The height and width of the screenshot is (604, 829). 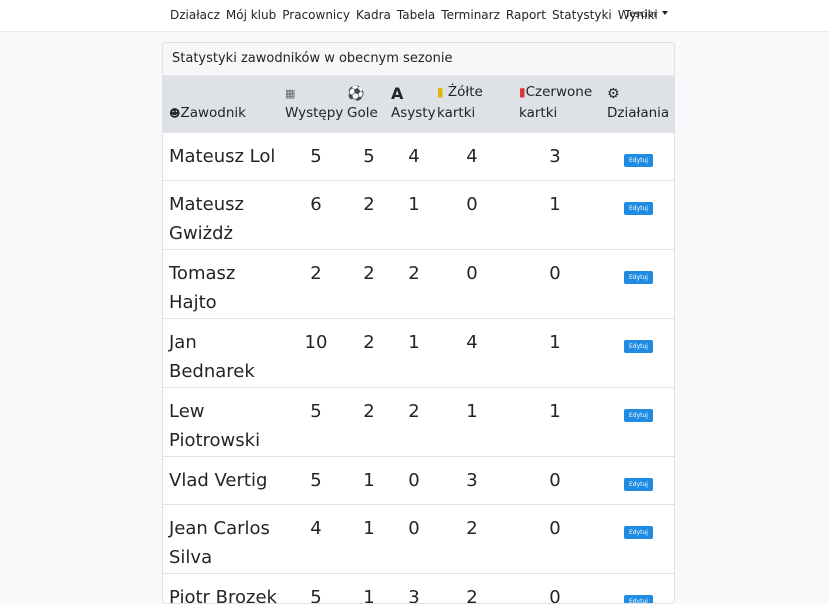 I want to click on user-dropdown: Tescior, so click(x=646, y=14).